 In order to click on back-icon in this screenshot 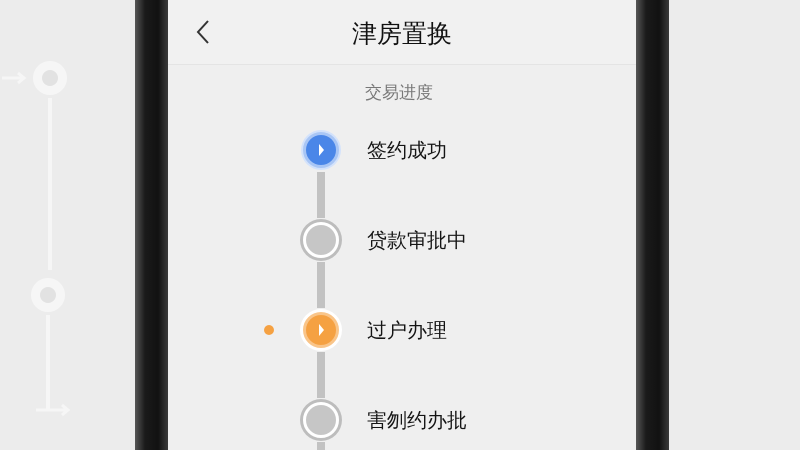, I will do `click(203, 32)`.